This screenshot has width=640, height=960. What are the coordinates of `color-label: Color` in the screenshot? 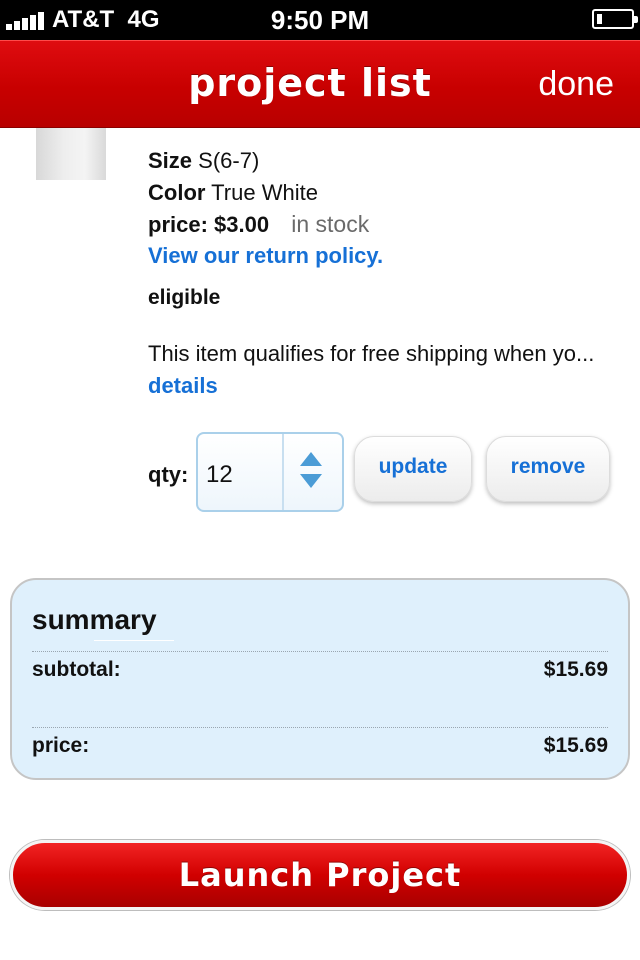 It's located at (177, 192).